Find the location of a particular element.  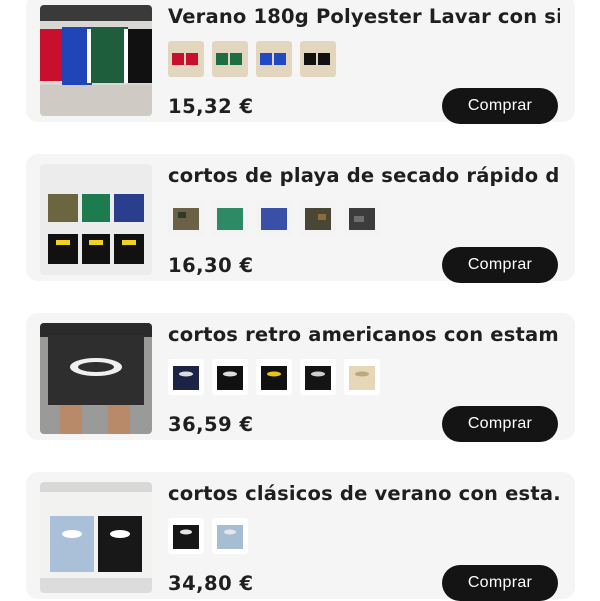

shorts-grid-photo is located at coordinates (96, 219).